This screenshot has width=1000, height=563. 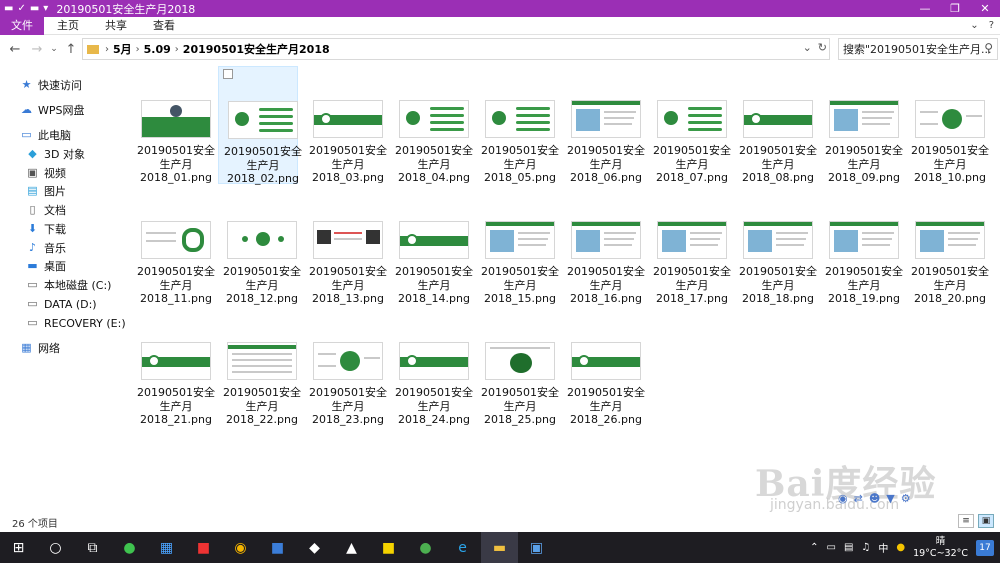 What do you see at coordinates (966, 521) in the screenshot?
I see `details-view-icon: ≡` at bounding box center [966, 521].